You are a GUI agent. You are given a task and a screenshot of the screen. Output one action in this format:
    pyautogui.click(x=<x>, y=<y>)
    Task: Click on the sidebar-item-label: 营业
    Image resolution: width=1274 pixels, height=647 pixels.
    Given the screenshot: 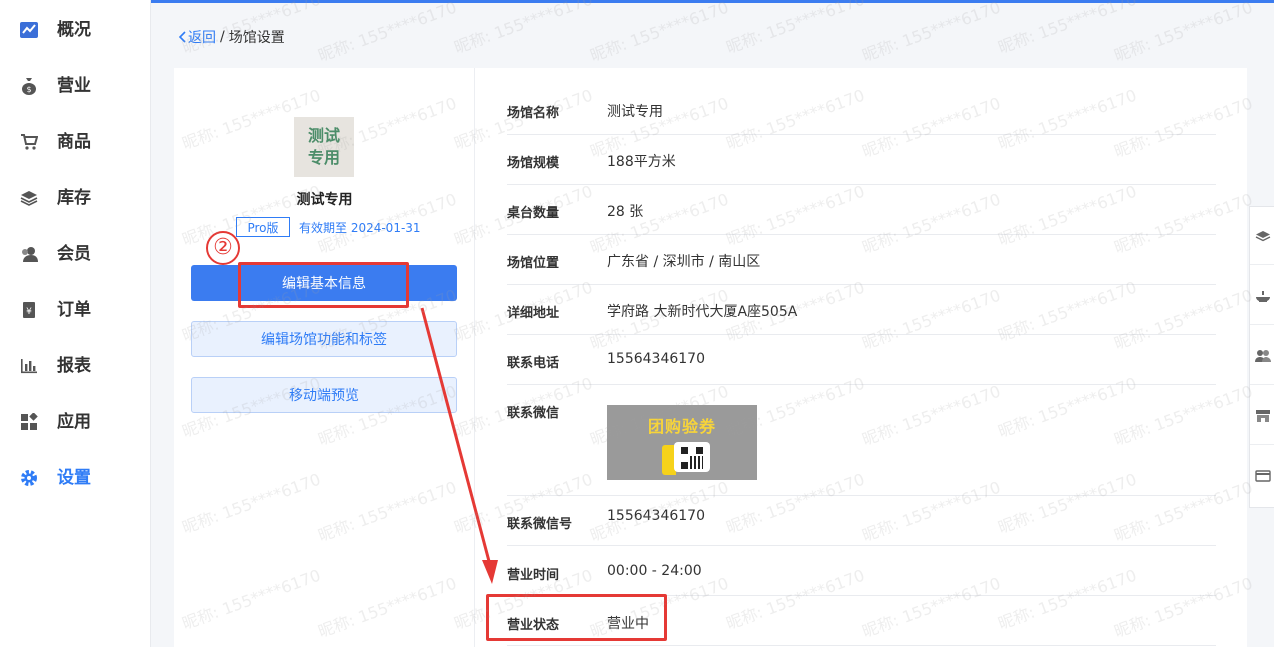 What is the action you would take?
    pyautogui.click(x=74, y=86)
    